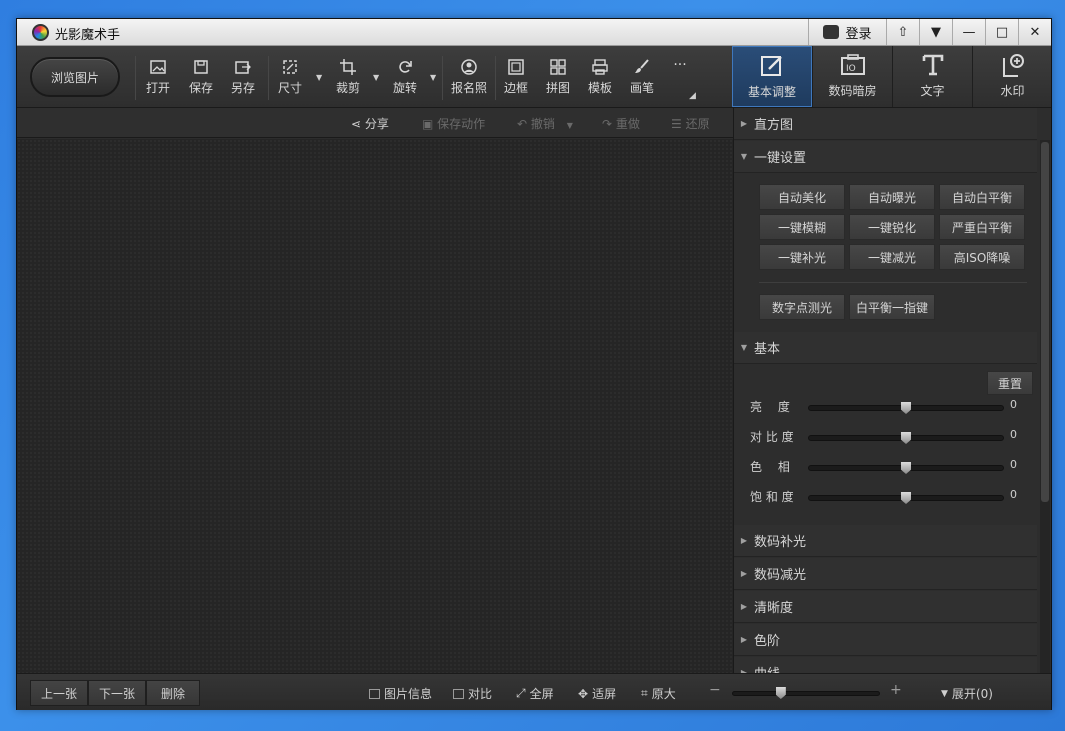  Describe the element at coordinates (852, 61) in the screenshot. I see `darkroom-icon: IO` at that location.